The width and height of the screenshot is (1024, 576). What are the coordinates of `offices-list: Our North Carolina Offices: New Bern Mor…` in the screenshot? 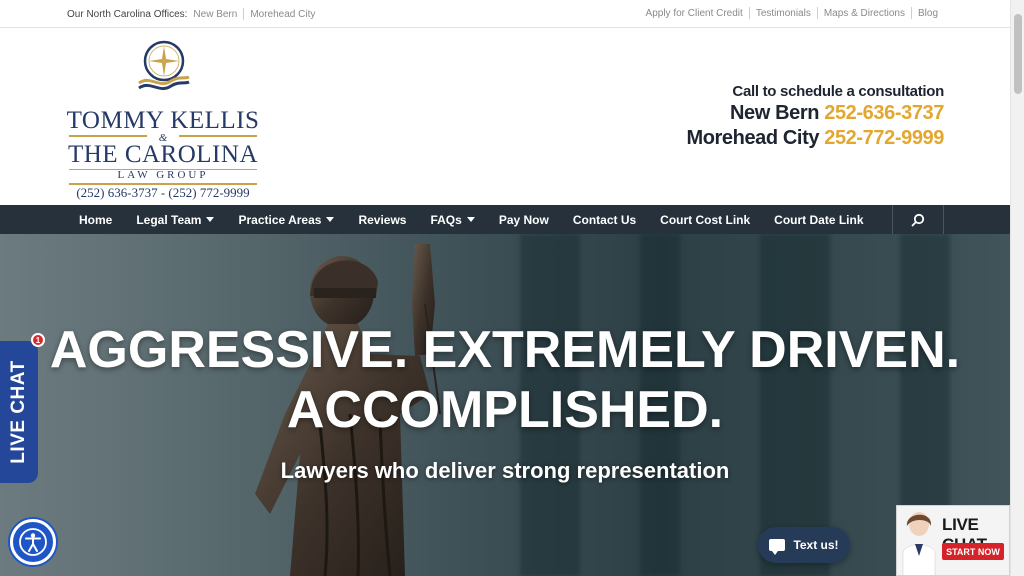 It's located at (191, 14).